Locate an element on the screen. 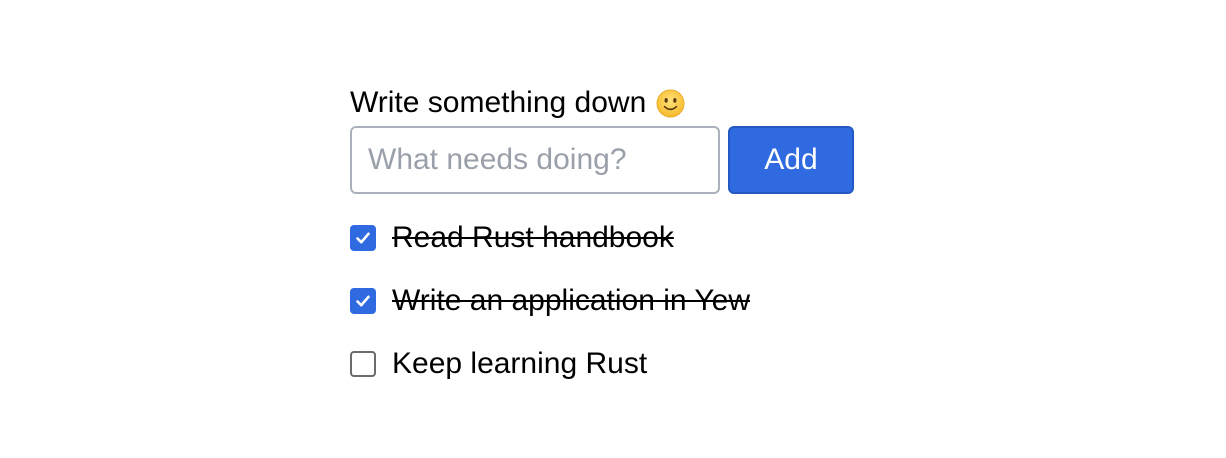 The image size is (1226, 458). list-item: Write an application in Yew is located at coordinates (610, 300).